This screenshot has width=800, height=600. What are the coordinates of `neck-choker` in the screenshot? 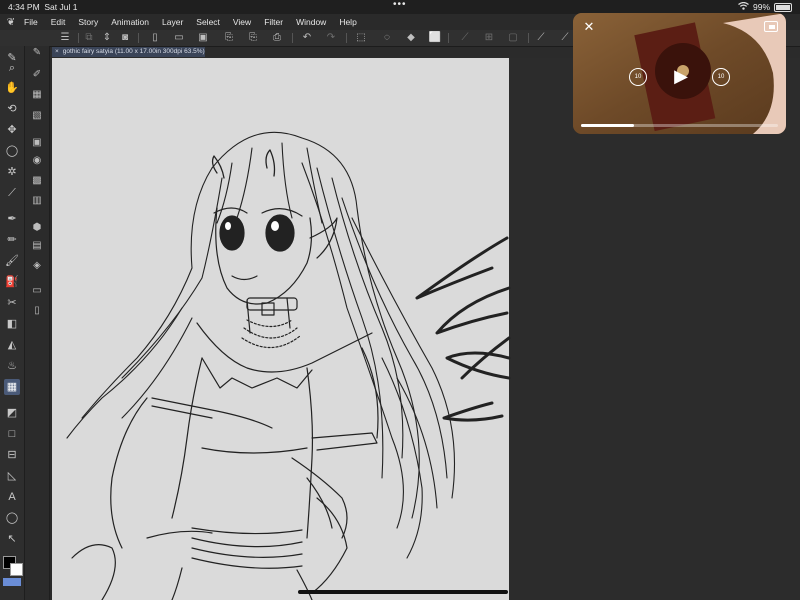 It's located at (271, 323).